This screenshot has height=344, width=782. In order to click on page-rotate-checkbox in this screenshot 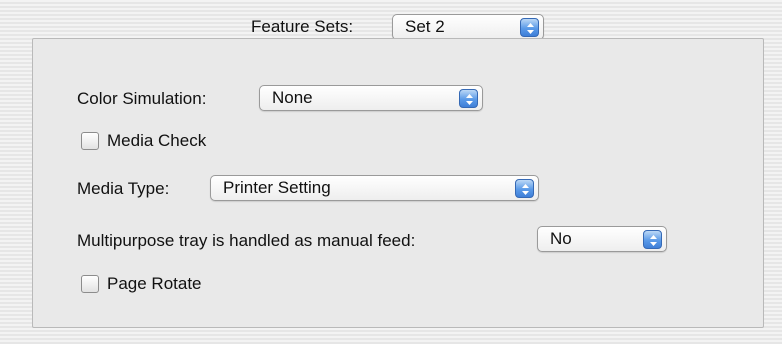, I will do `click(90, 284)`.